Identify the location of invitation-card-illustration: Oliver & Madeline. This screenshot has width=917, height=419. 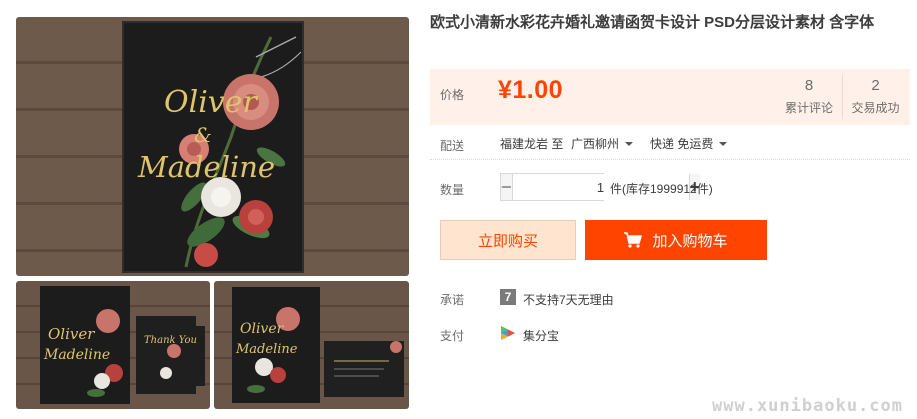
(213, 147).